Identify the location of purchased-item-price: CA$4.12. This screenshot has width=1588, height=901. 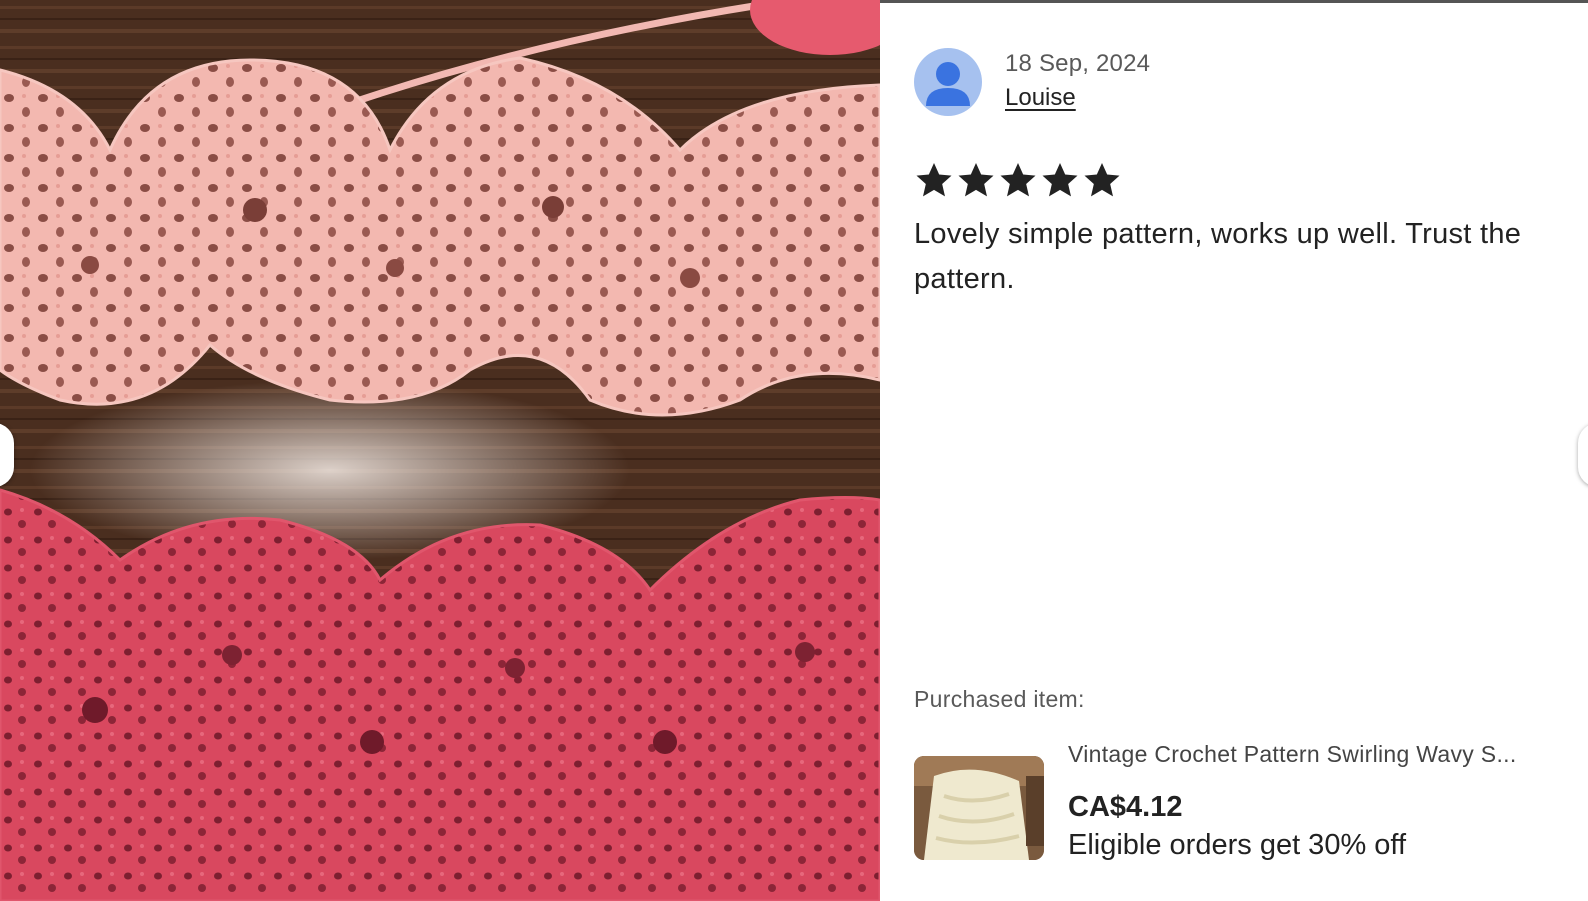
(1125, 807).